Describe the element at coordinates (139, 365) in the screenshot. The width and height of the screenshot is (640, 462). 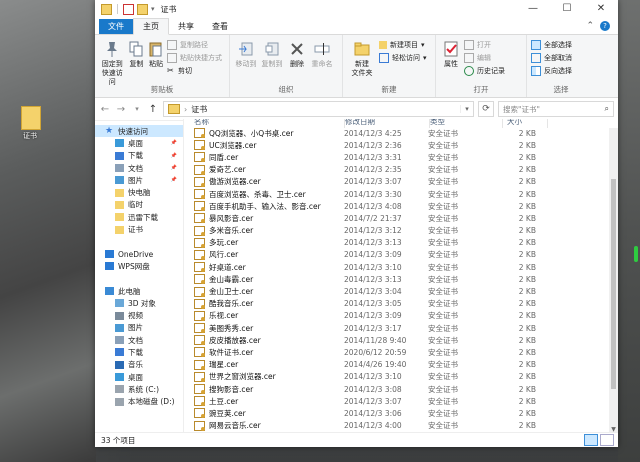
I see `nav-item: 音乐` at that location.